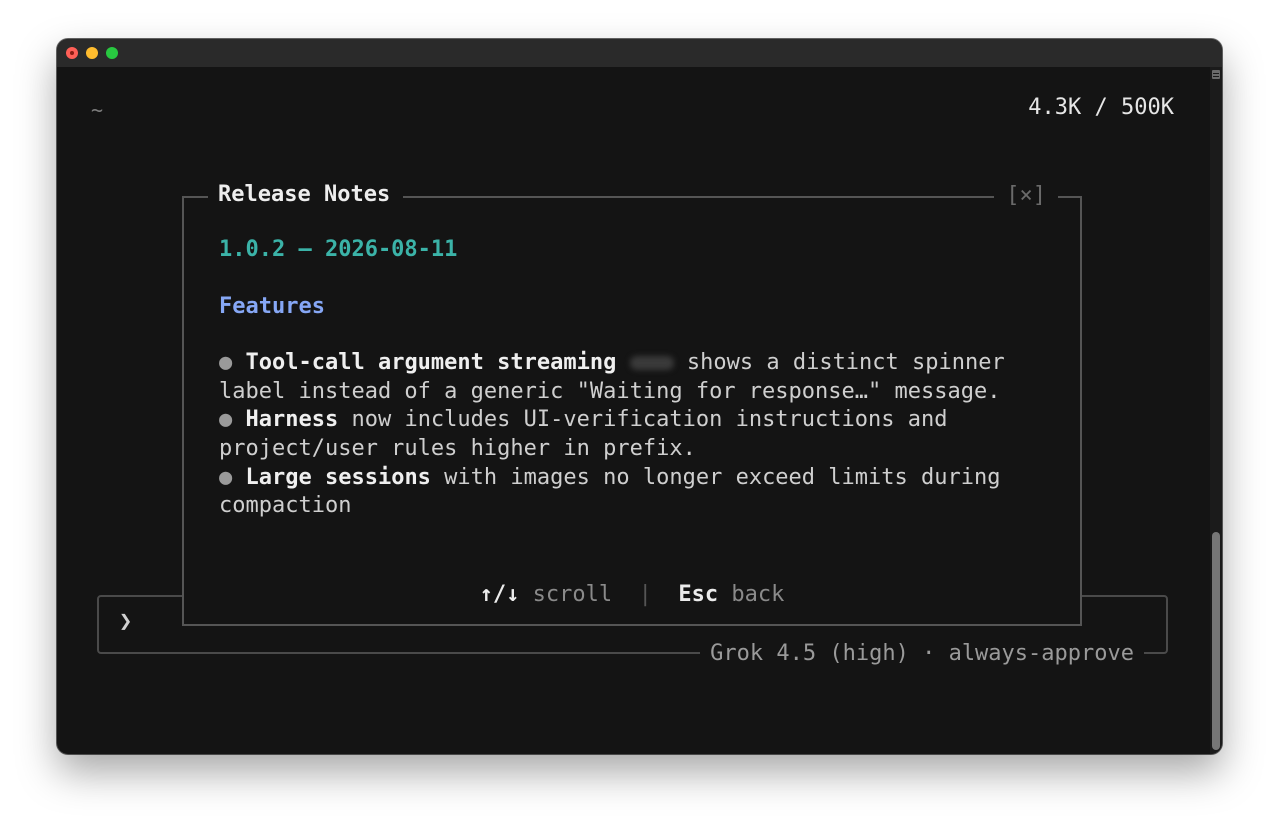 Image resolution: width=1280 pixels, height=831 pixels. What do you see at coordinates (1216, 74) in the screenshot?
I see `menu-icon` at bounding box center [1216, 74].